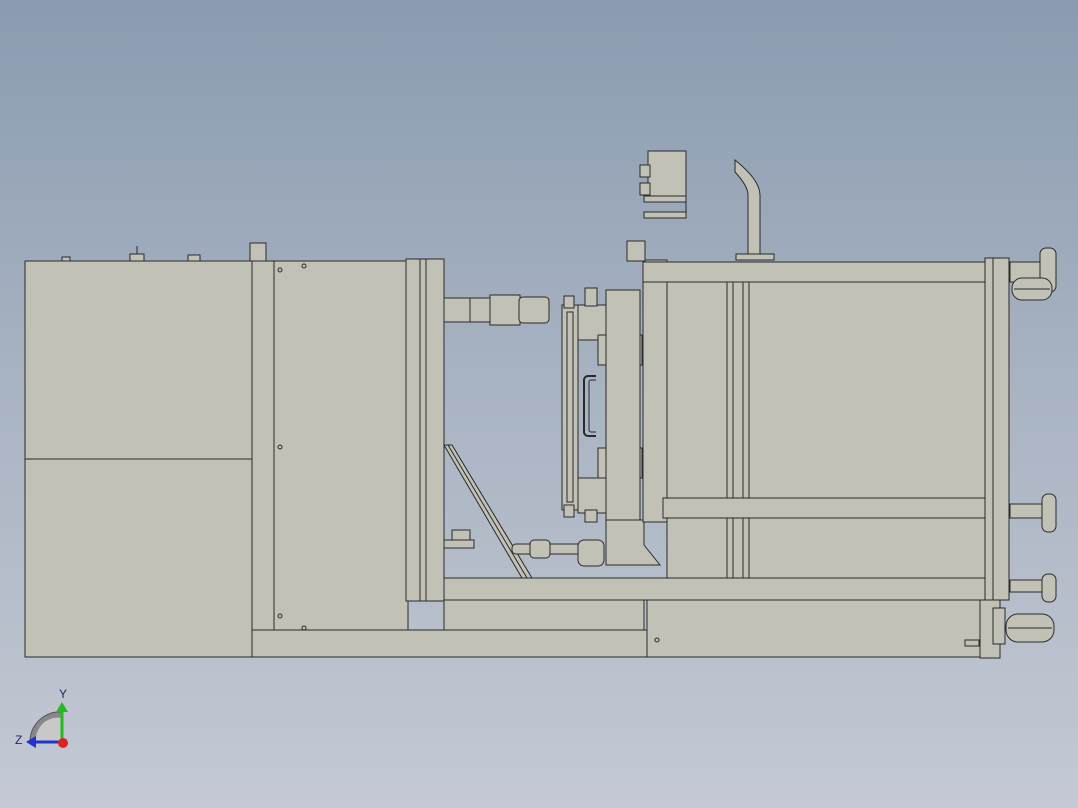 The image size is (1078, 808). I want to click on exhaust-pipe, so click(754, 209).